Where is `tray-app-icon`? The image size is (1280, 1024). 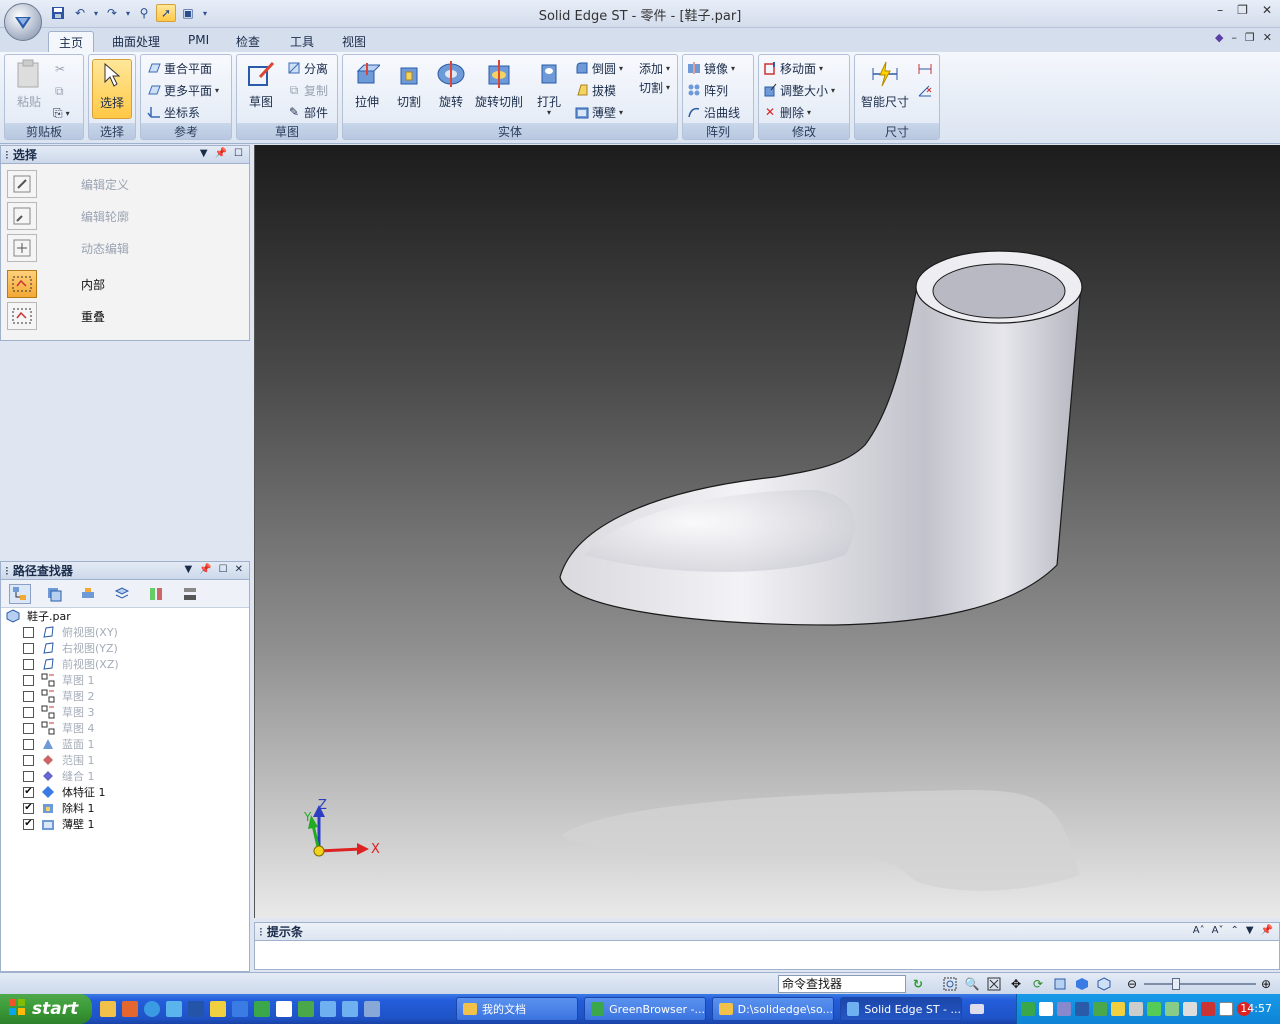
tray-app-icon is located at coordinates (1046, 1009).